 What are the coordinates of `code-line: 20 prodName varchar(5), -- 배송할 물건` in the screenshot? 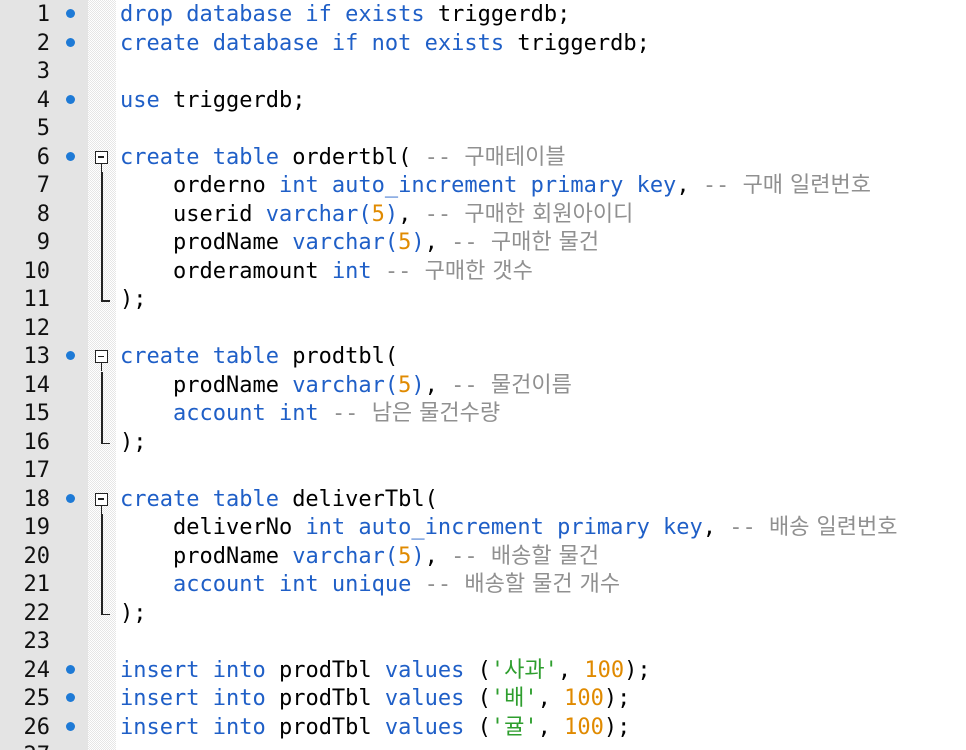 It's located at (483, 557).